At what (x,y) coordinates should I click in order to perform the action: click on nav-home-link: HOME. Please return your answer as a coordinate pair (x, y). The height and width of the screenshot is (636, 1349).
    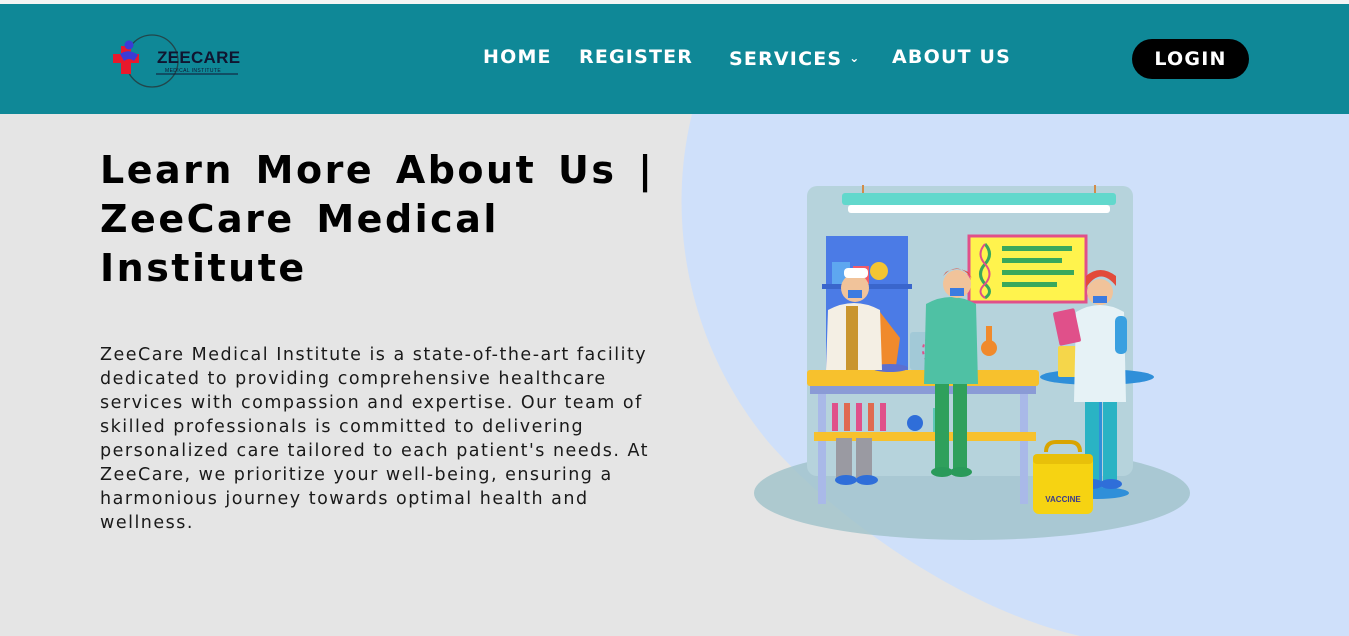
    Looking at the image, I should click on (517, 57).